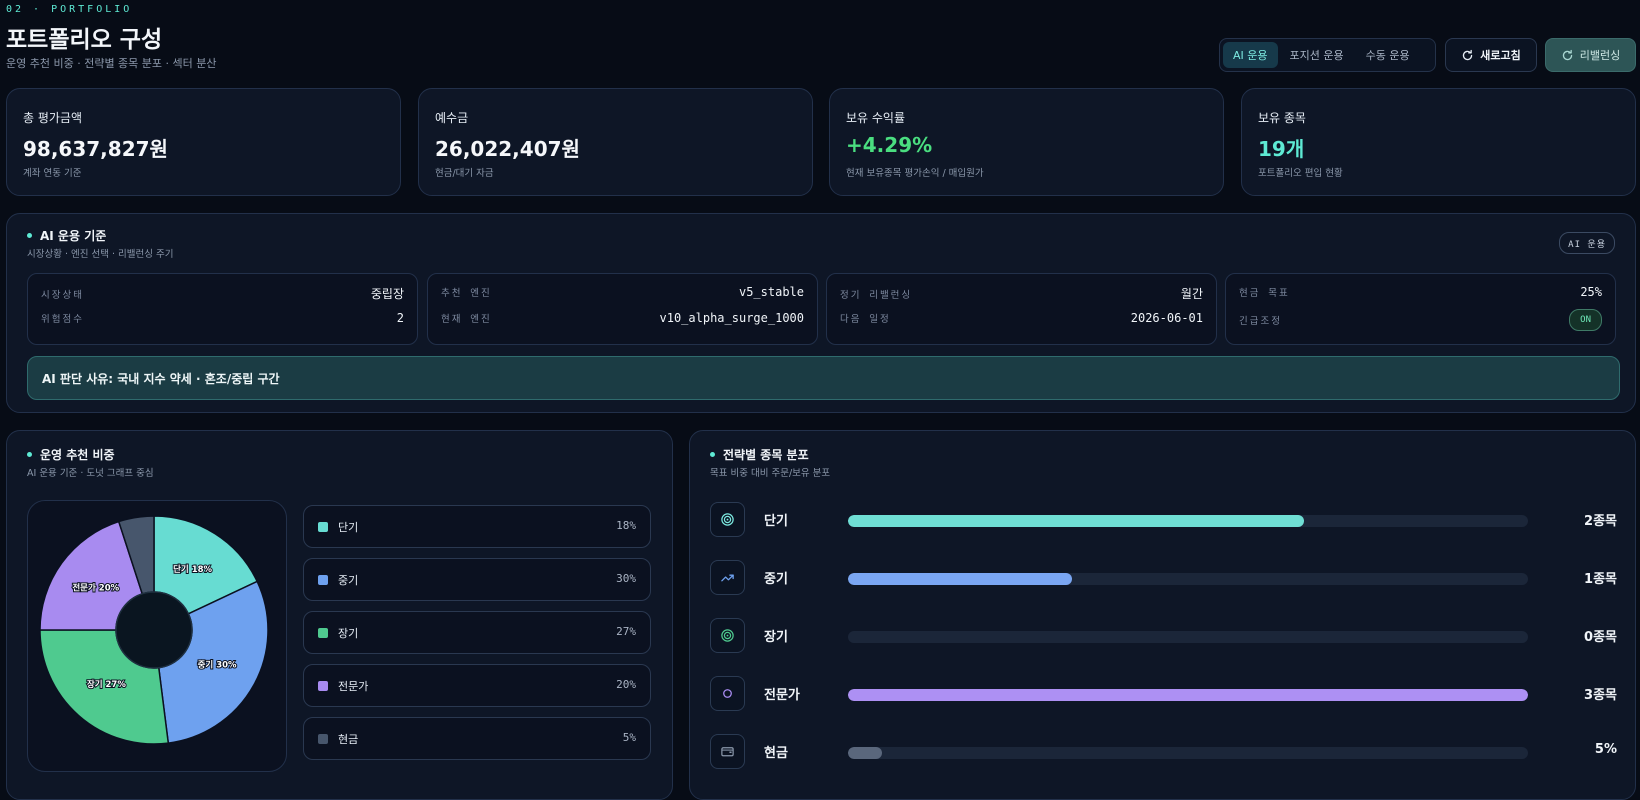 The height and width of the screenshot is (800, 1640). I want to click on section-eyebrow: 02 · PORTFOLIO, so click(69, 9).